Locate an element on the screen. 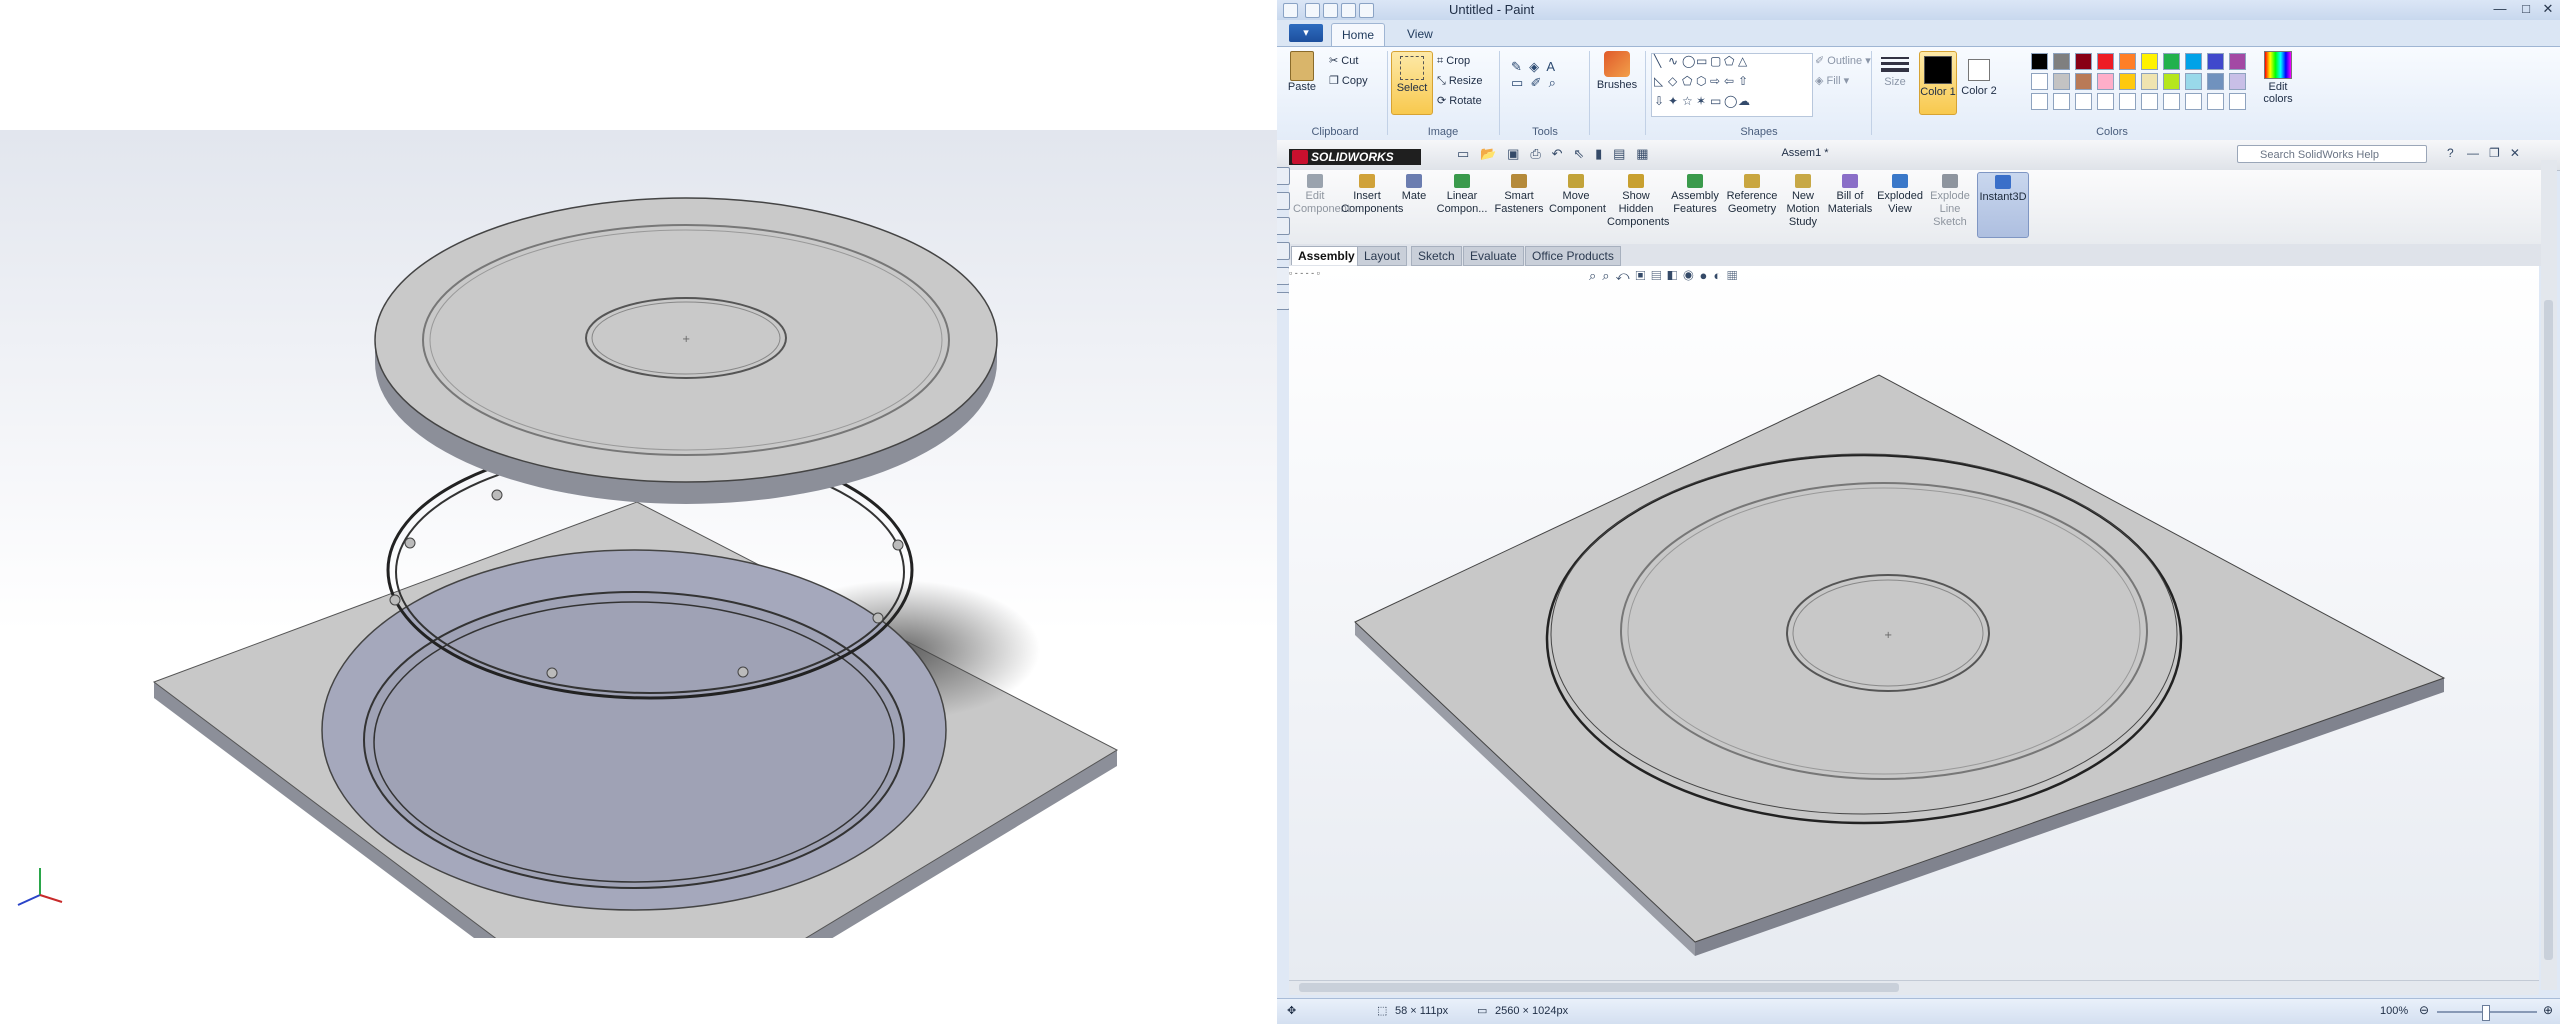  cmd-explode-line-sketch: Explode Line Sketch is located at coordinates (1950, 200).